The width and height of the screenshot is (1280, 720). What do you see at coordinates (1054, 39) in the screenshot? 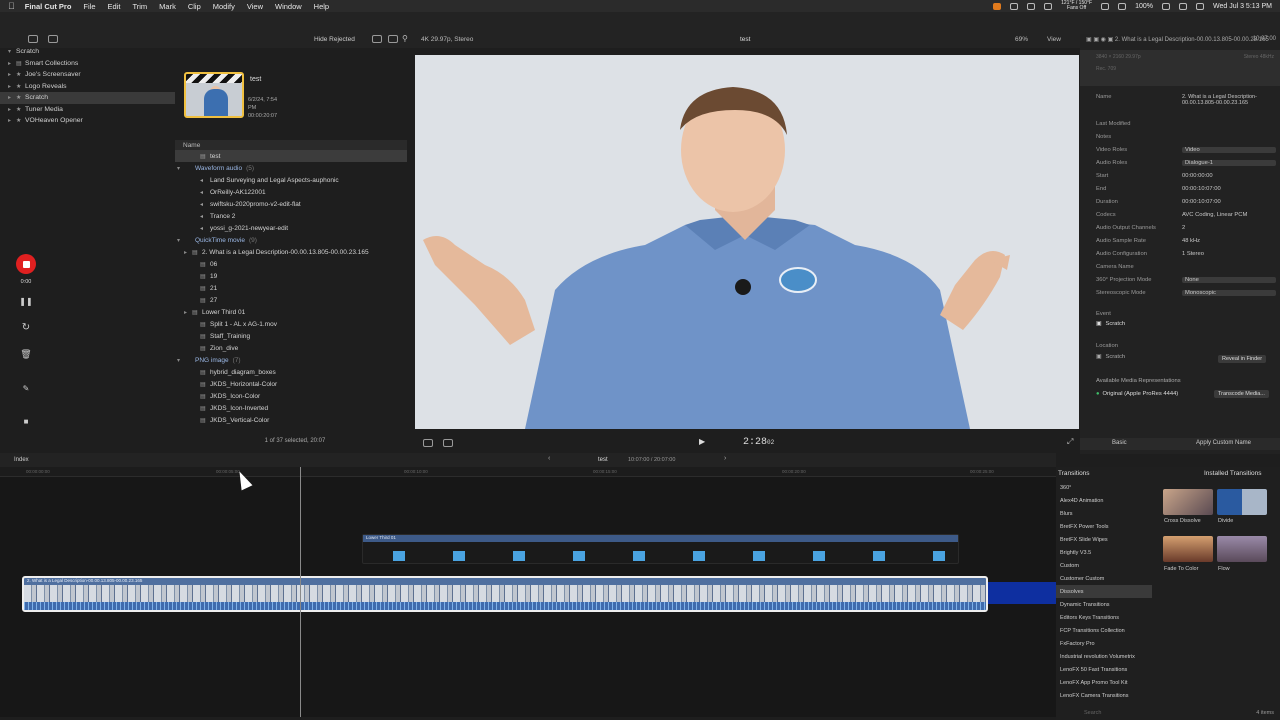
I see `view-menu: View` at bounding box center [1054, 39].